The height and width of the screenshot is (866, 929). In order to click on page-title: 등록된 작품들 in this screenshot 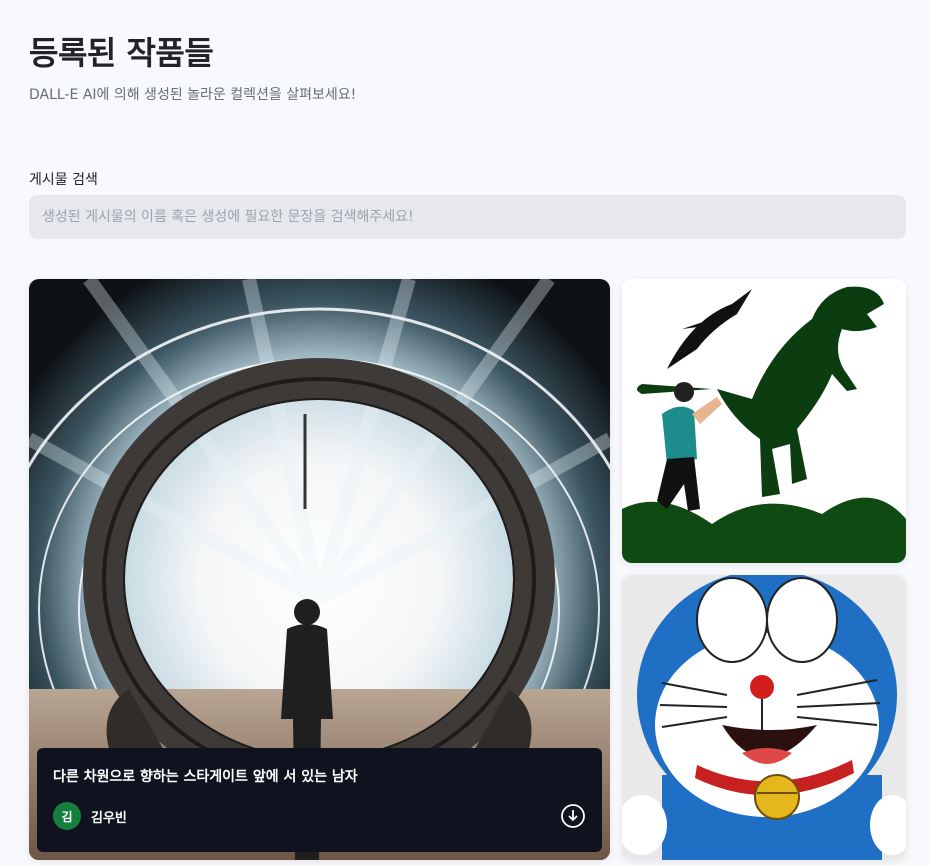, I will do `click(121, 53)`.